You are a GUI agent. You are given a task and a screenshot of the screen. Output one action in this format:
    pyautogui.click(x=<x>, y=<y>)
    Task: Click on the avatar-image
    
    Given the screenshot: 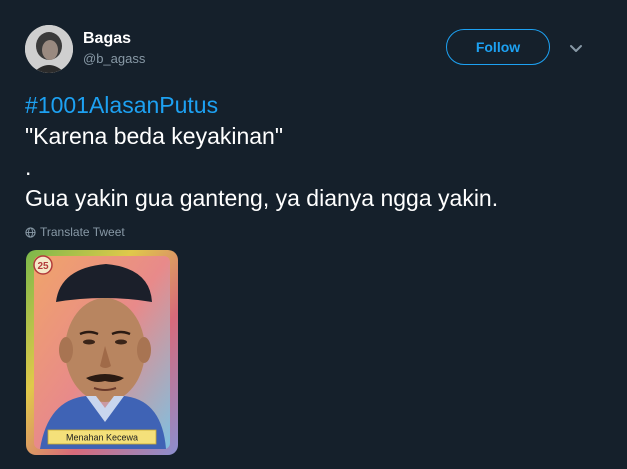 What is the action you would take?
    pyautogui.click(x=49, y=49)
    